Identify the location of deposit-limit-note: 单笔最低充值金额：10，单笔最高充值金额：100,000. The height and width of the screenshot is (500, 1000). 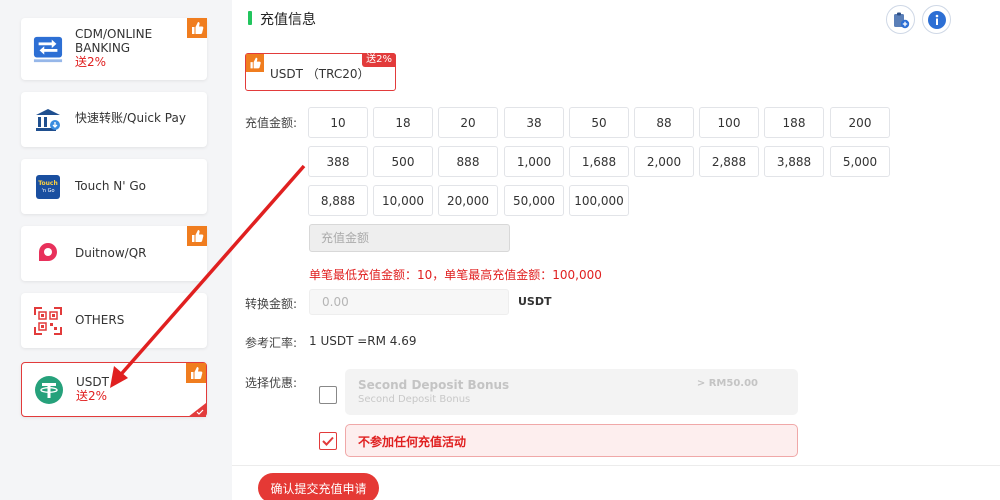
(455, 275).